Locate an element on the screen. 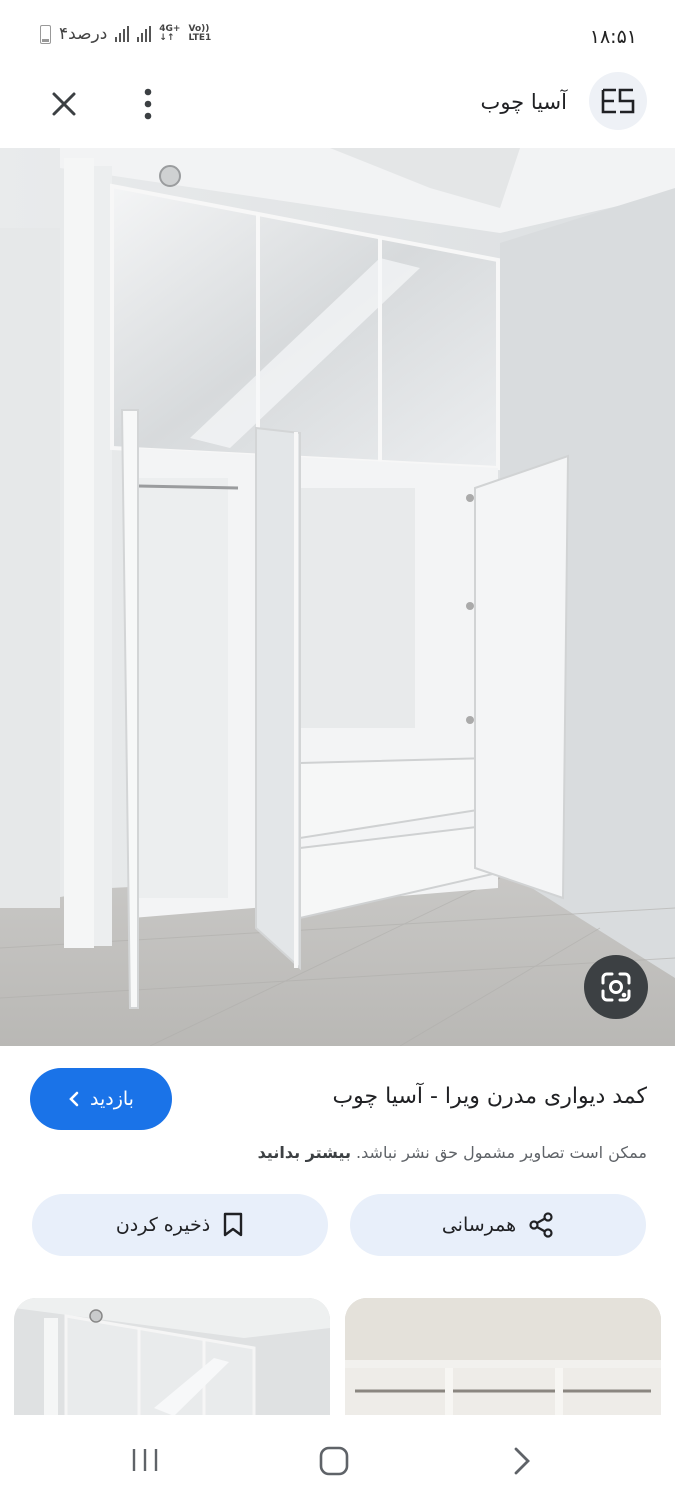 The width and height of the screenshot is (675, 1500). network-type: 4G+ ↓↑ is located at coordinates (170, 33).